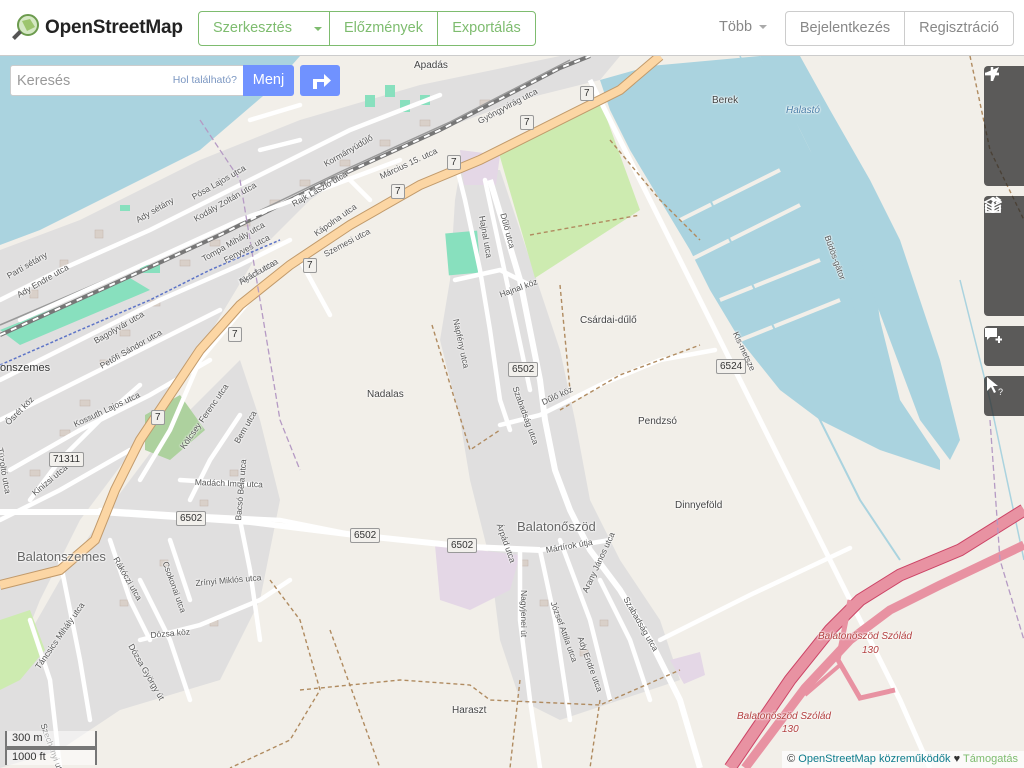  What do you see at coordinates (1004, 236) in the screenshot?
I see `info-button` at bounding box center [1004, 236].